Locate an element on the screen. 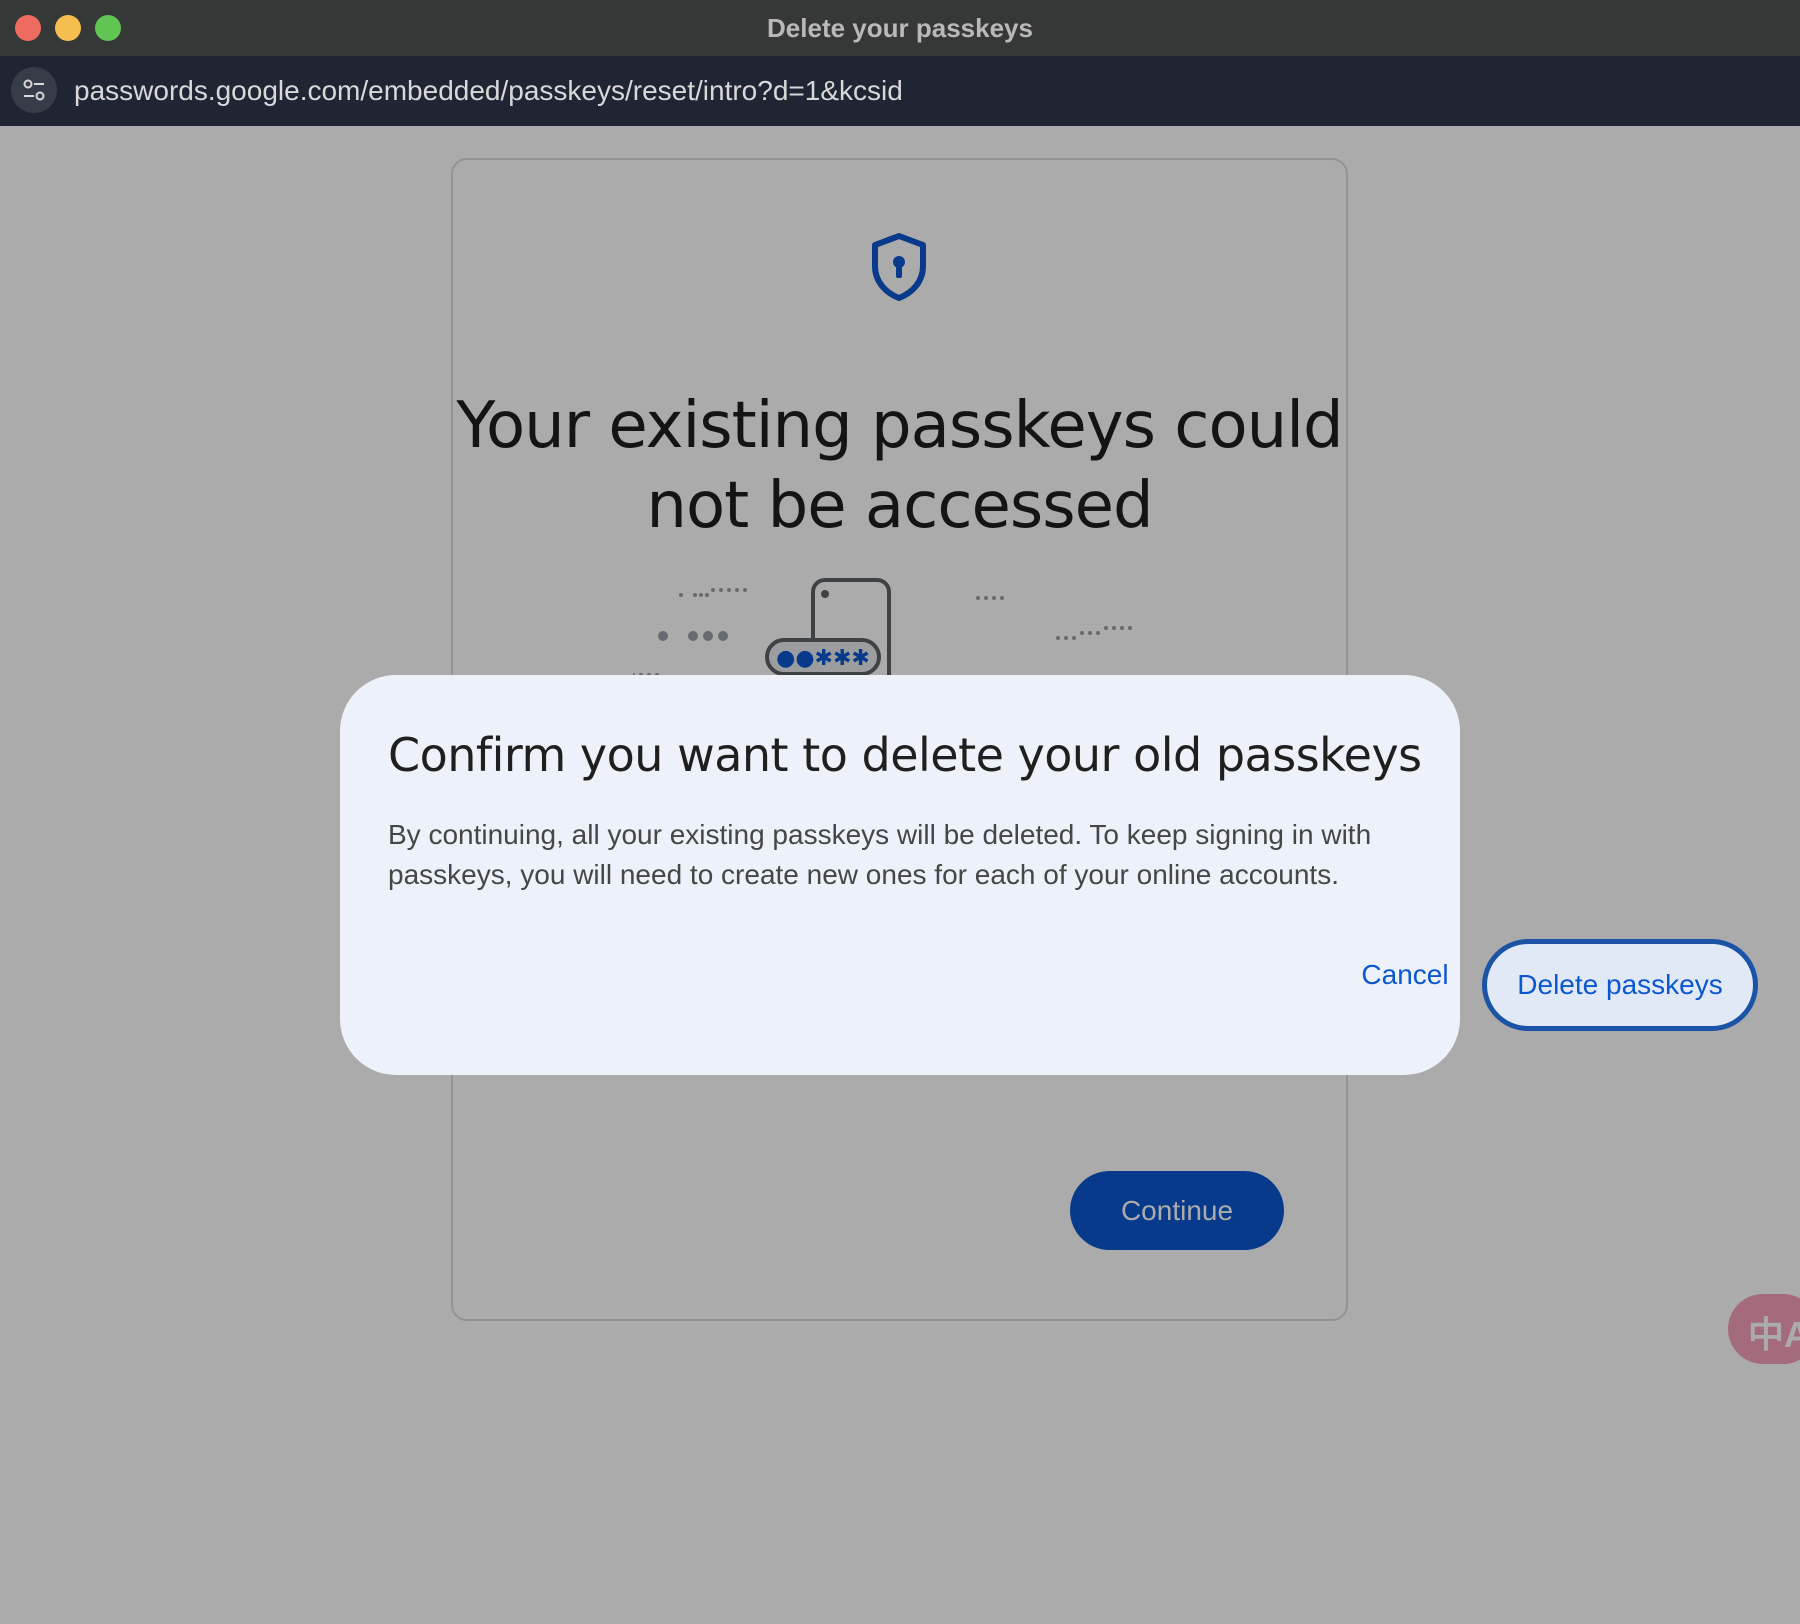 The height and width of the screenshot is (1624, 1800). site-settings-button is located at coordinates (34, 90).